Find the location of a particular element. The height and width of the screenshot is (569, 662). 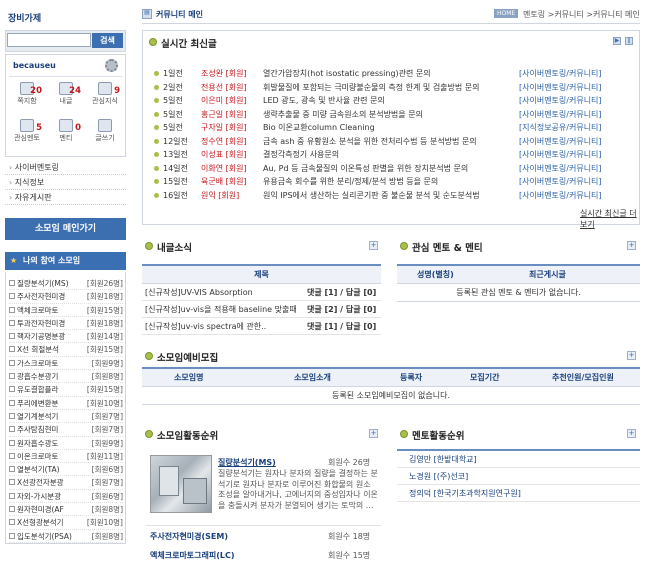

page-title: 커뮤니티 메인 is located at coordinates (179, 14).